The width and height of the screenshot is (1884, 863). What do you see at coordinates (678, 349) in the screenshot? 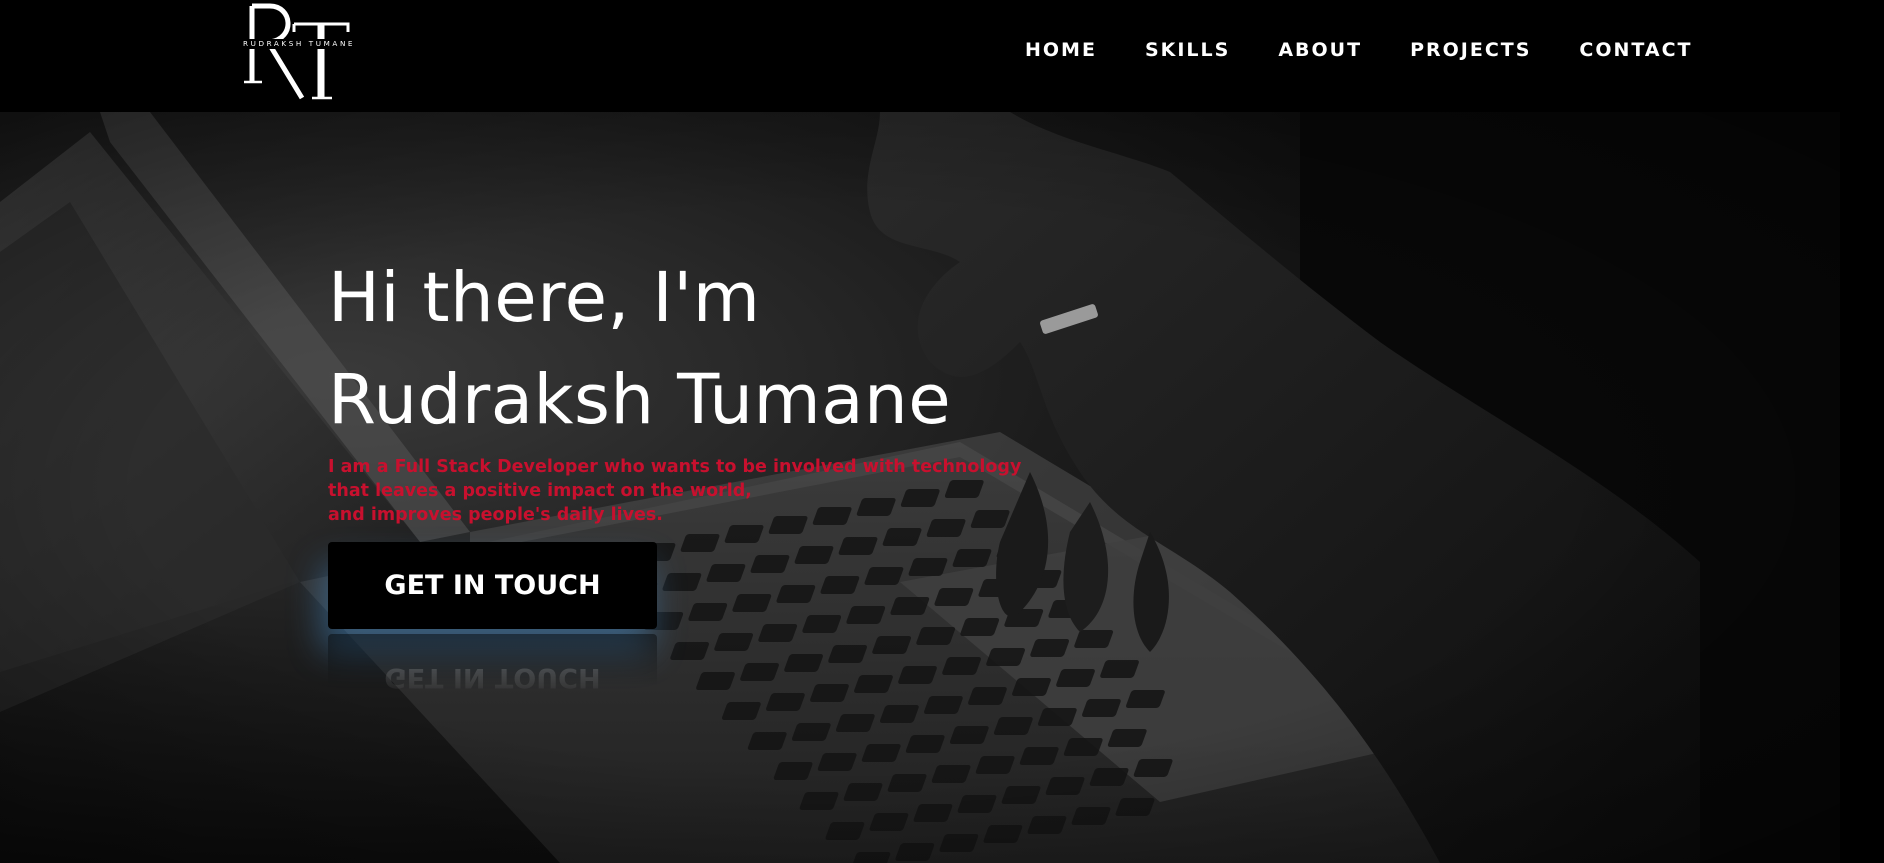
I see `hero-title: Hi there, I'm Rudraksh Tumane` at bounding box center [678, 349].